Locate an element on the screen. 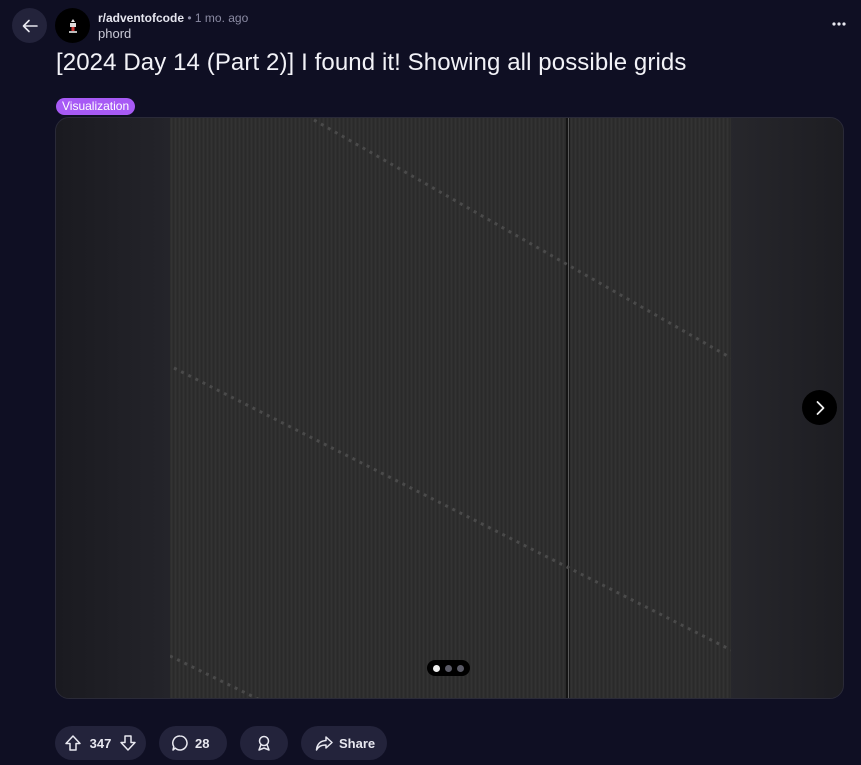 The image size is (861, 765). vote-score: 347 is located at coordinates (100, 743).